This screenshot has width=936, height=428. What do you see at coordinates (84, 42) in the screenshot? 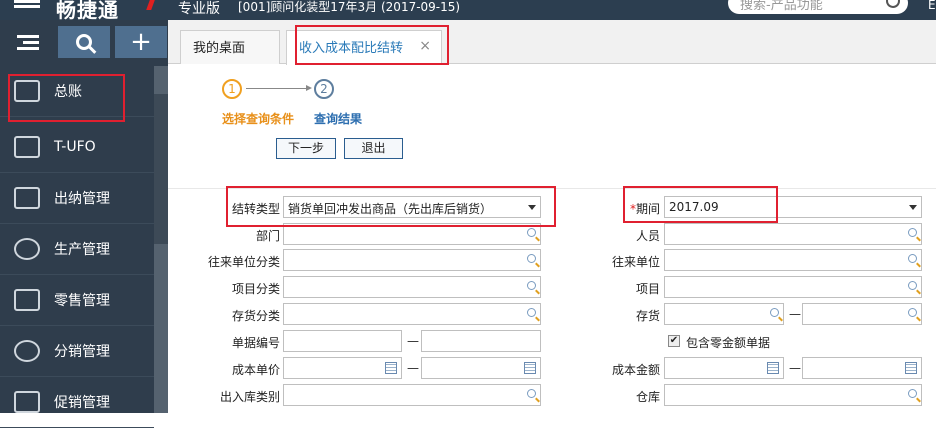
I see `search-button` at bounding box center [84, 42].